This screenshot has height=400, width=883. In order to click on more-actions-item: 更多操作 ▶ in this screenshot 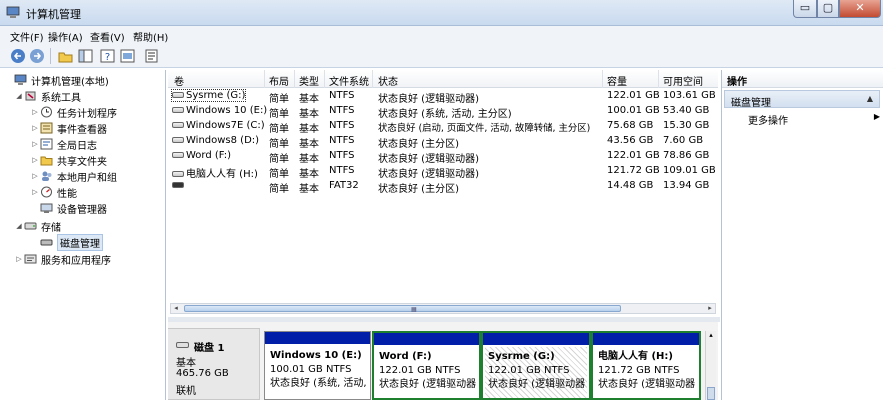, I will do `click(814, 119)`.